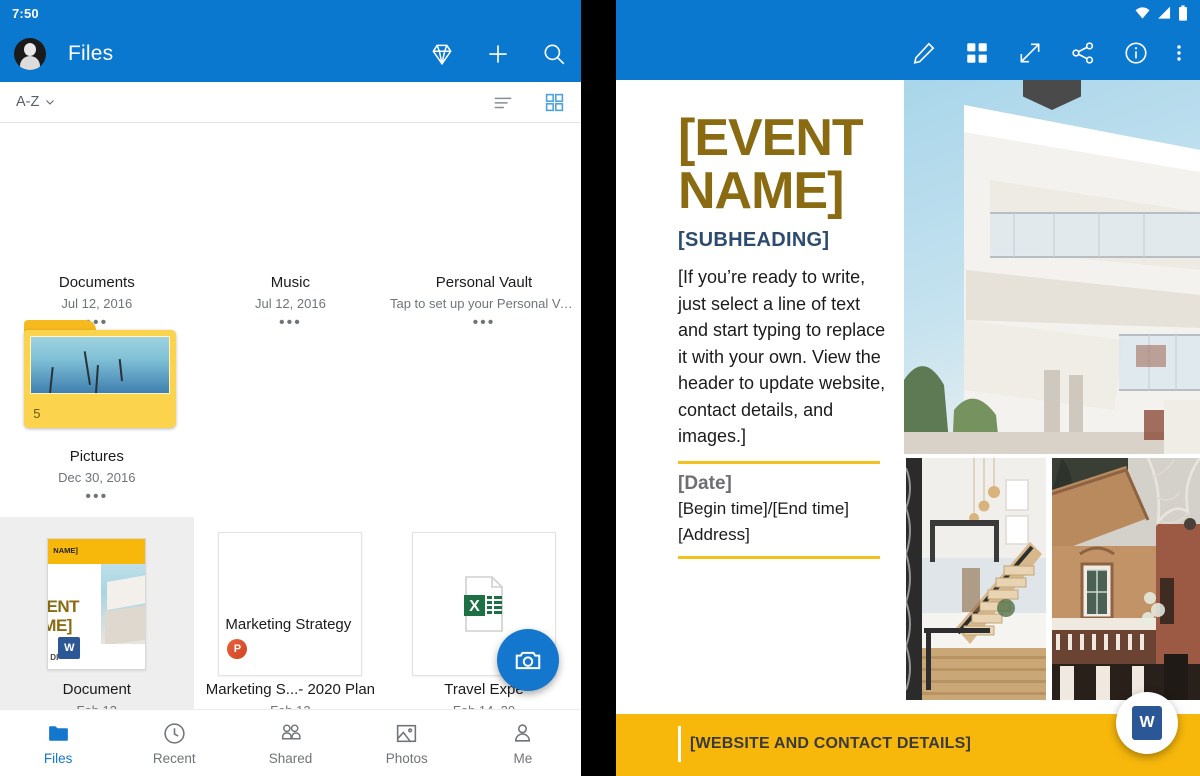 The height and width of the screenshot is (776, 1200). What do you see at coordinates (100, 364) in the screenshot?
I see `folder-preview-photo` at bounding box center [100, 364].